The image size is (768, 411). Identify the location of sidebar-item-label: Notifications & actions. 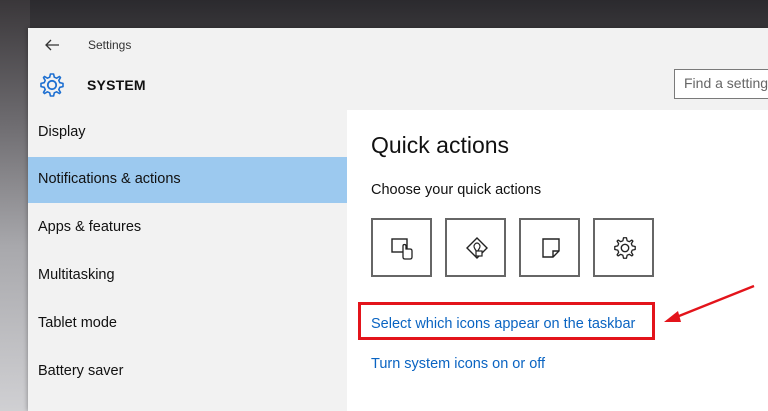
(109, 179).